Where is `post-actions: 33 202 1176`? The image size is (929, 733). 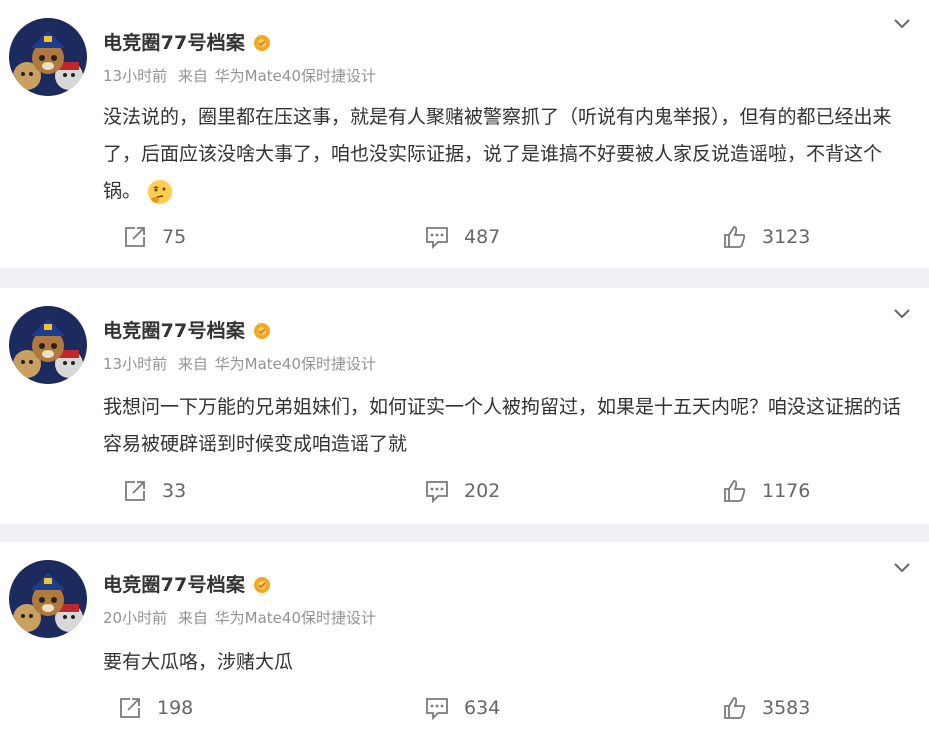 post-actions: 33 202 1176 is located at coordinates (464, 493).